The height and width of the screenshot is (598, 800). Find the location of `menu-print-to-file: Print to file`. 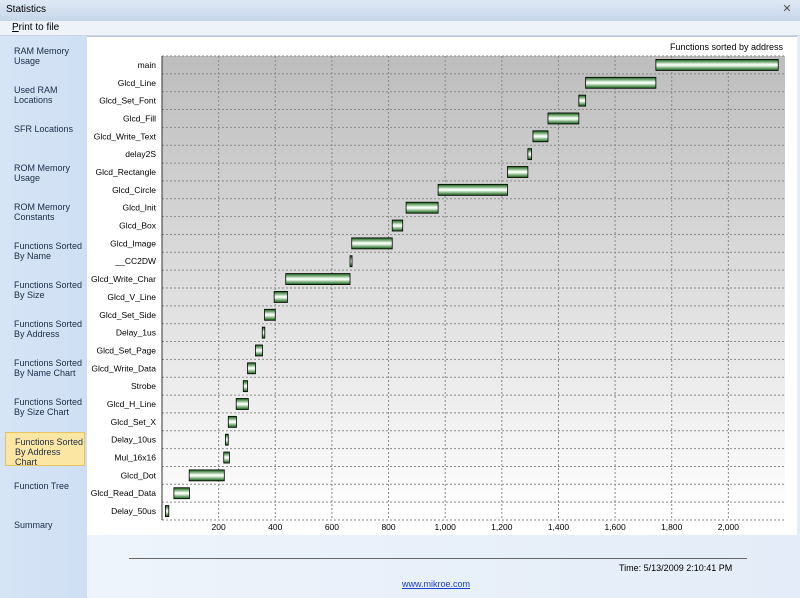

menu-print-to-file: Print to file is located at coordinates (35, 27).